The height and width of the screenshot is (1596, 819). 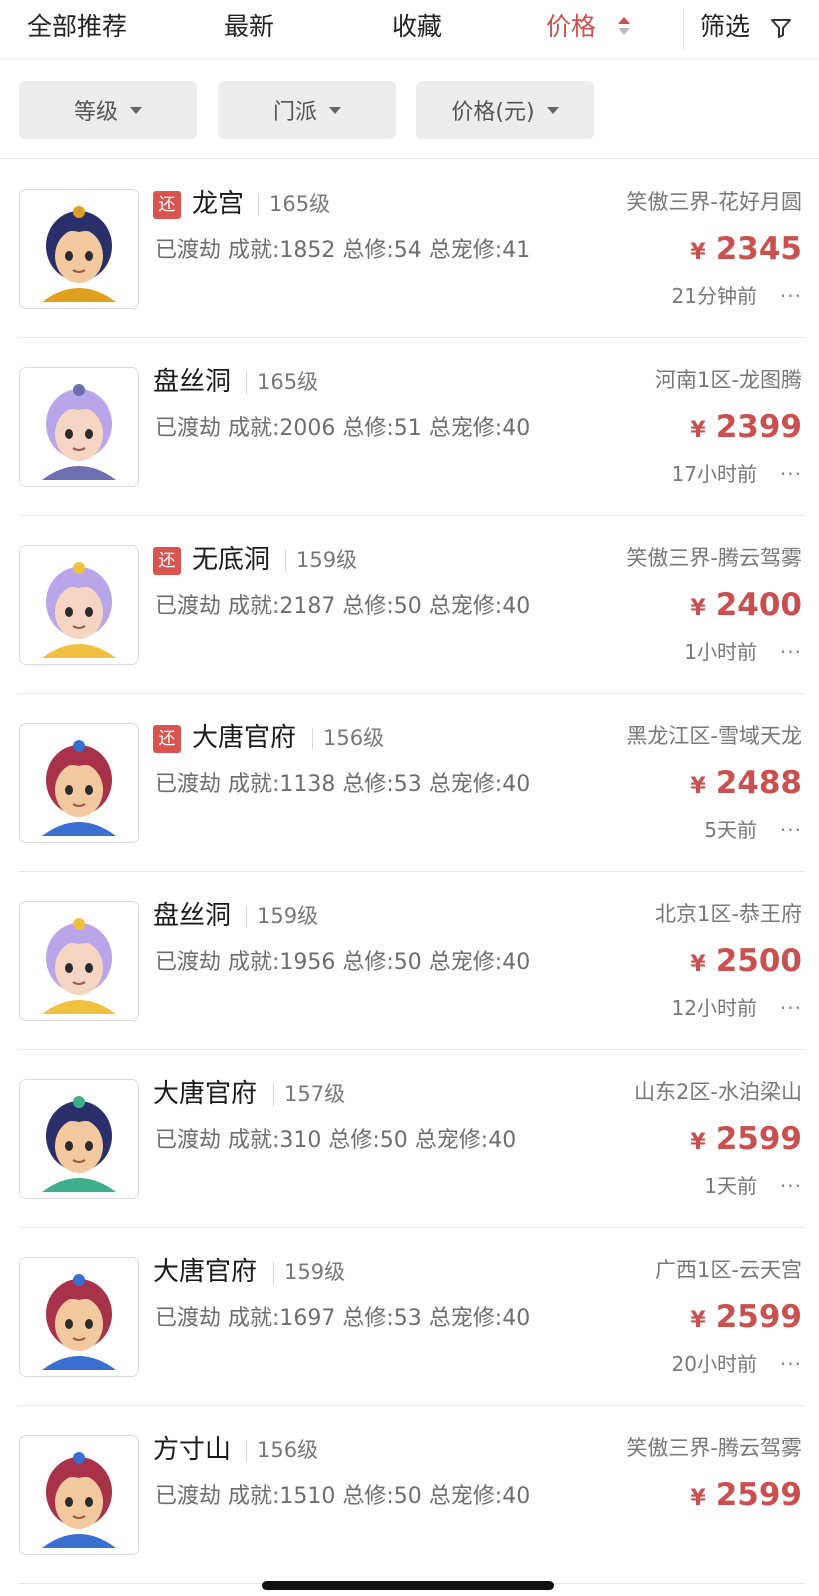 I want to click on price-value: 2399, so click(x=758, y=427).